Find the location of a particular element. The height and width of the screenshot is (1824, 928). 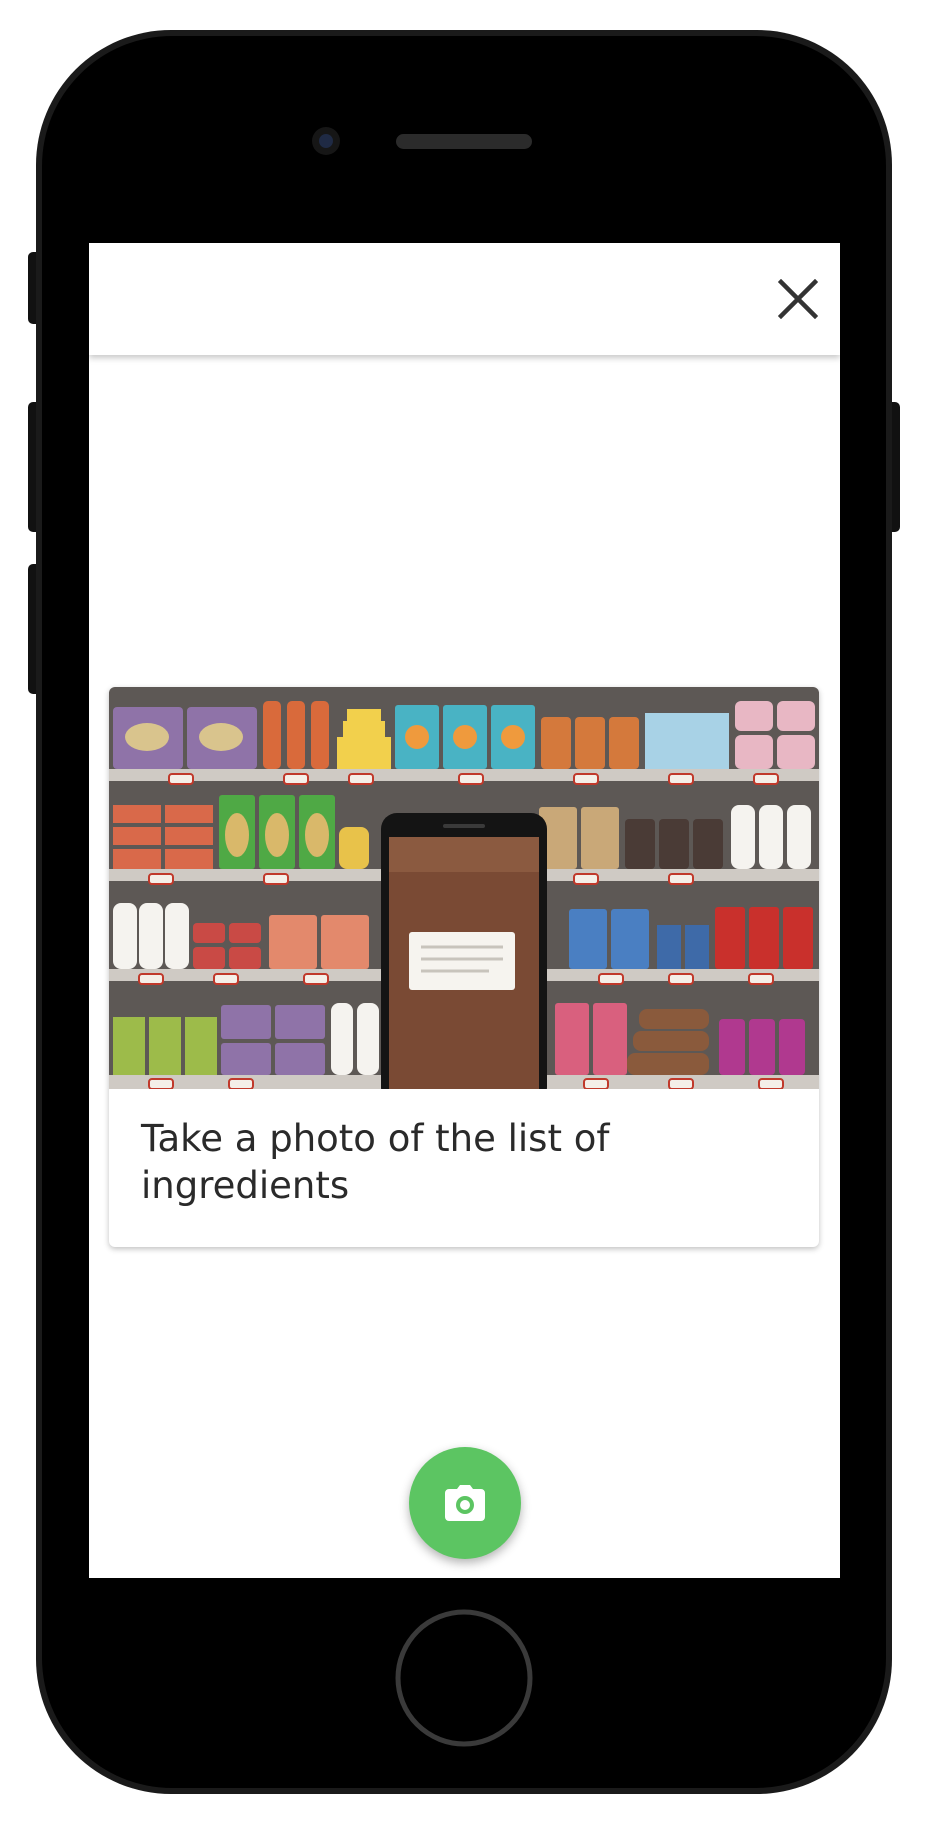

earpiece-speaker is located at coordinates (464, 141).